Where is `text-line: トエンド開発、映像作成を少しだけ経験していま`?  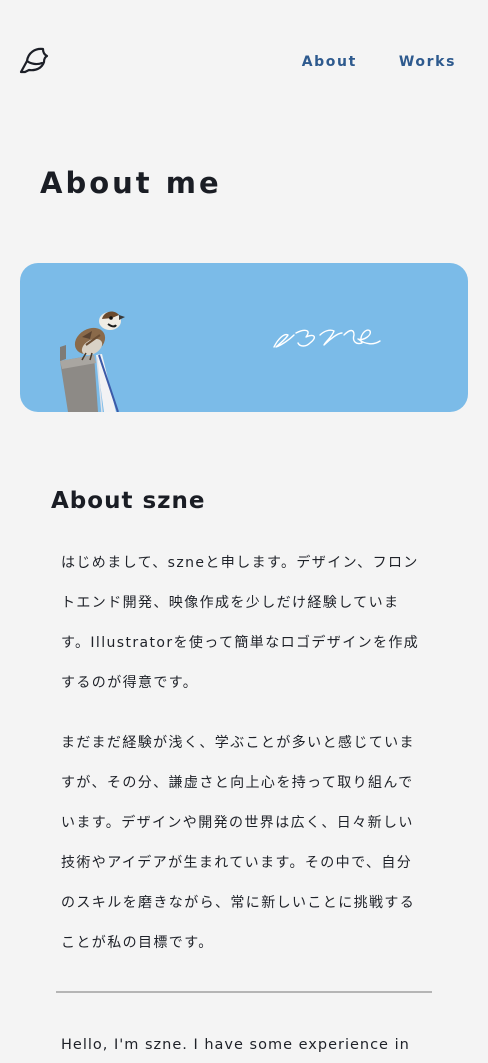
text-line: トエンド開発、映像作成を少しだけ経験していま is located at coordinates (230, 603).